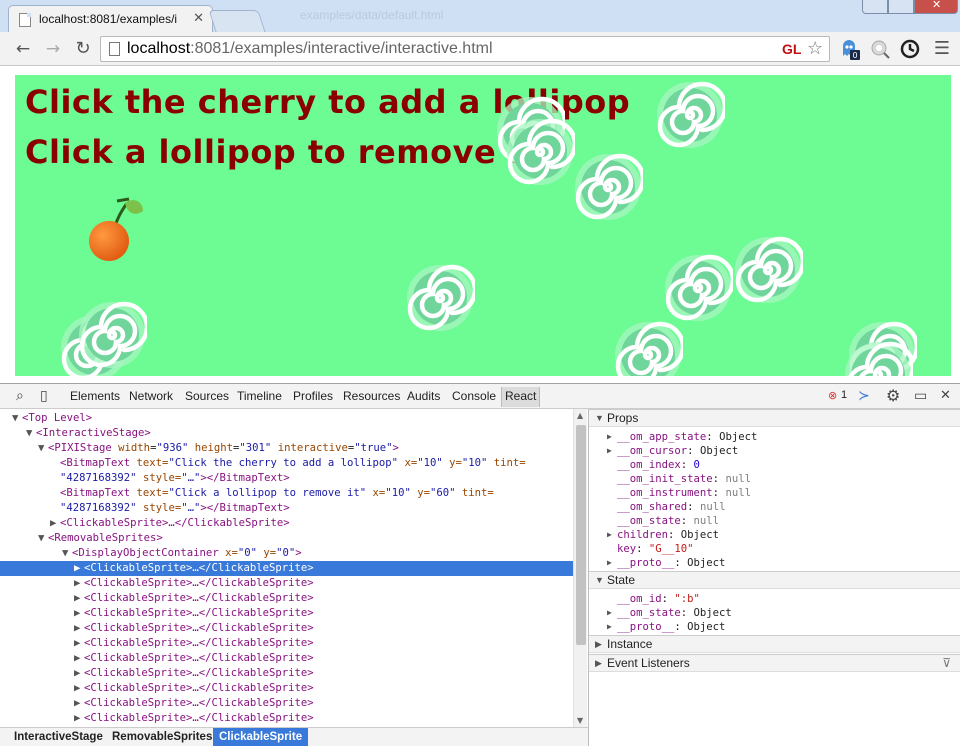  I want to click on maximize-window-button, so click(901, 7).